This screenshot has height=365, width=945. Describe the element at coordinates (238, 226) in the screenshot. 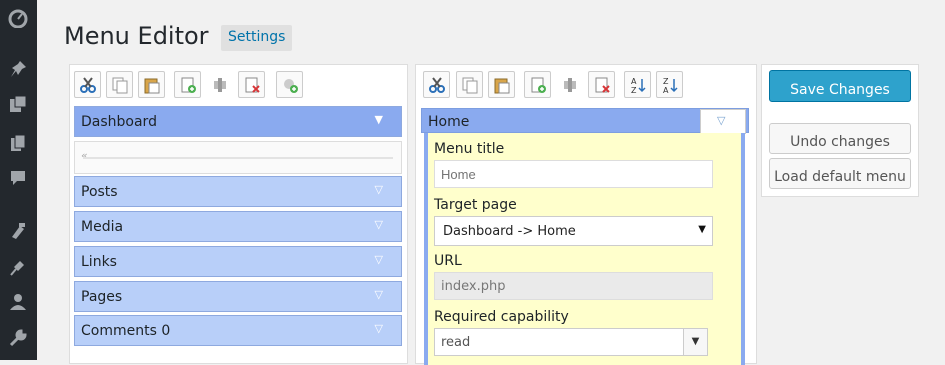

I see `menu-item-media: Media ▽` at that location.